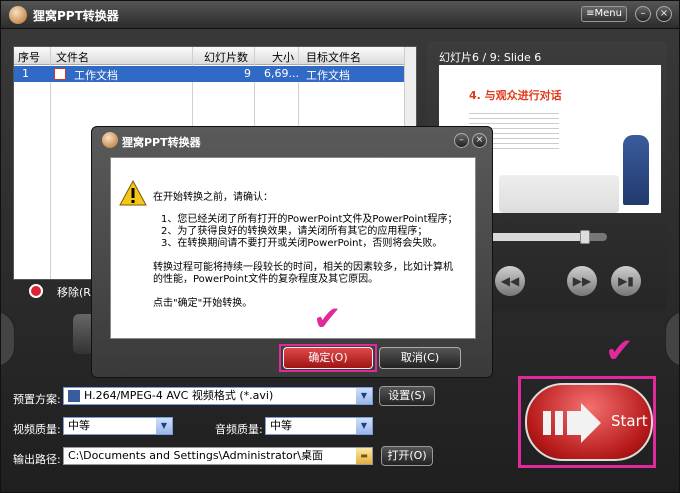  I want to click on row-index: 1, so click(25, 73).